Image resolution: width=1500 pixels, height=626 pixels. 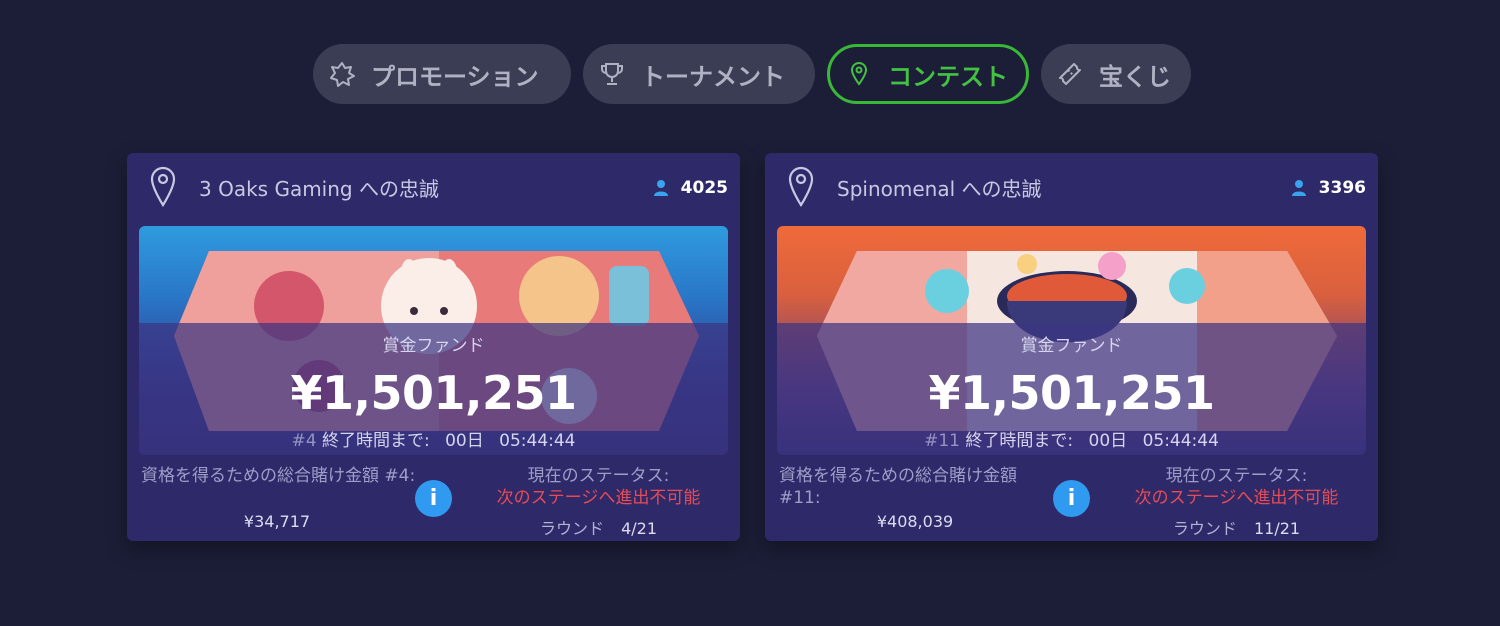 I want to click on trophy-icon, so click(x=612, y=74).